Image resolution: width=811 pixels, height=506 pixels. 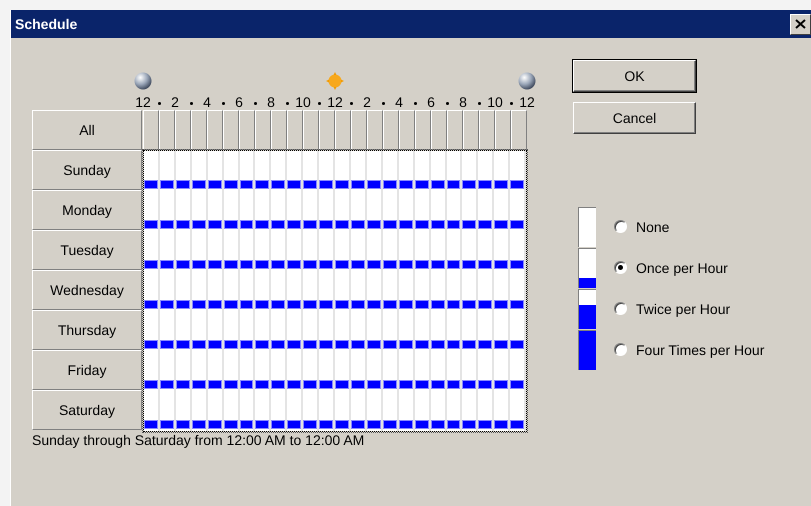 What do you see at coordinates (87, 330) in the screenshot?
I see `day-button: Thursday` at bounding box center [87, 330].